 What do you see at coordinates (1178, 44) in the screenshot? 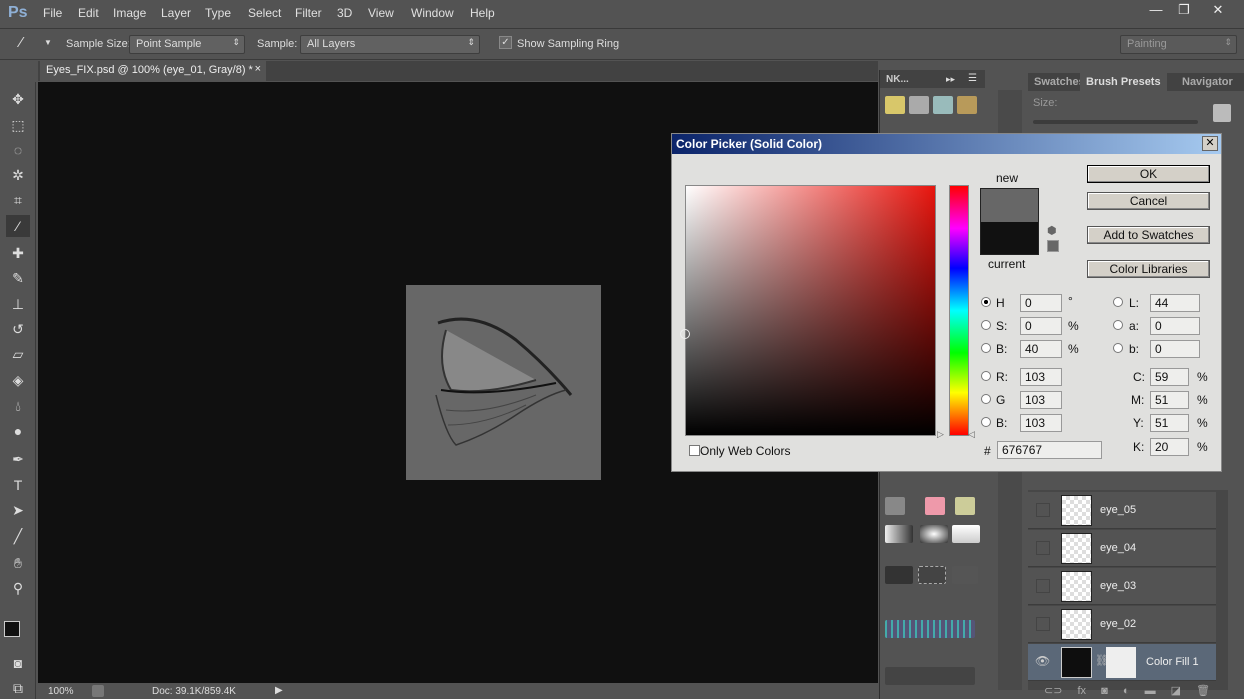
I see `workspace-select: Painting ⇕` at bounding box center [1178, 44].